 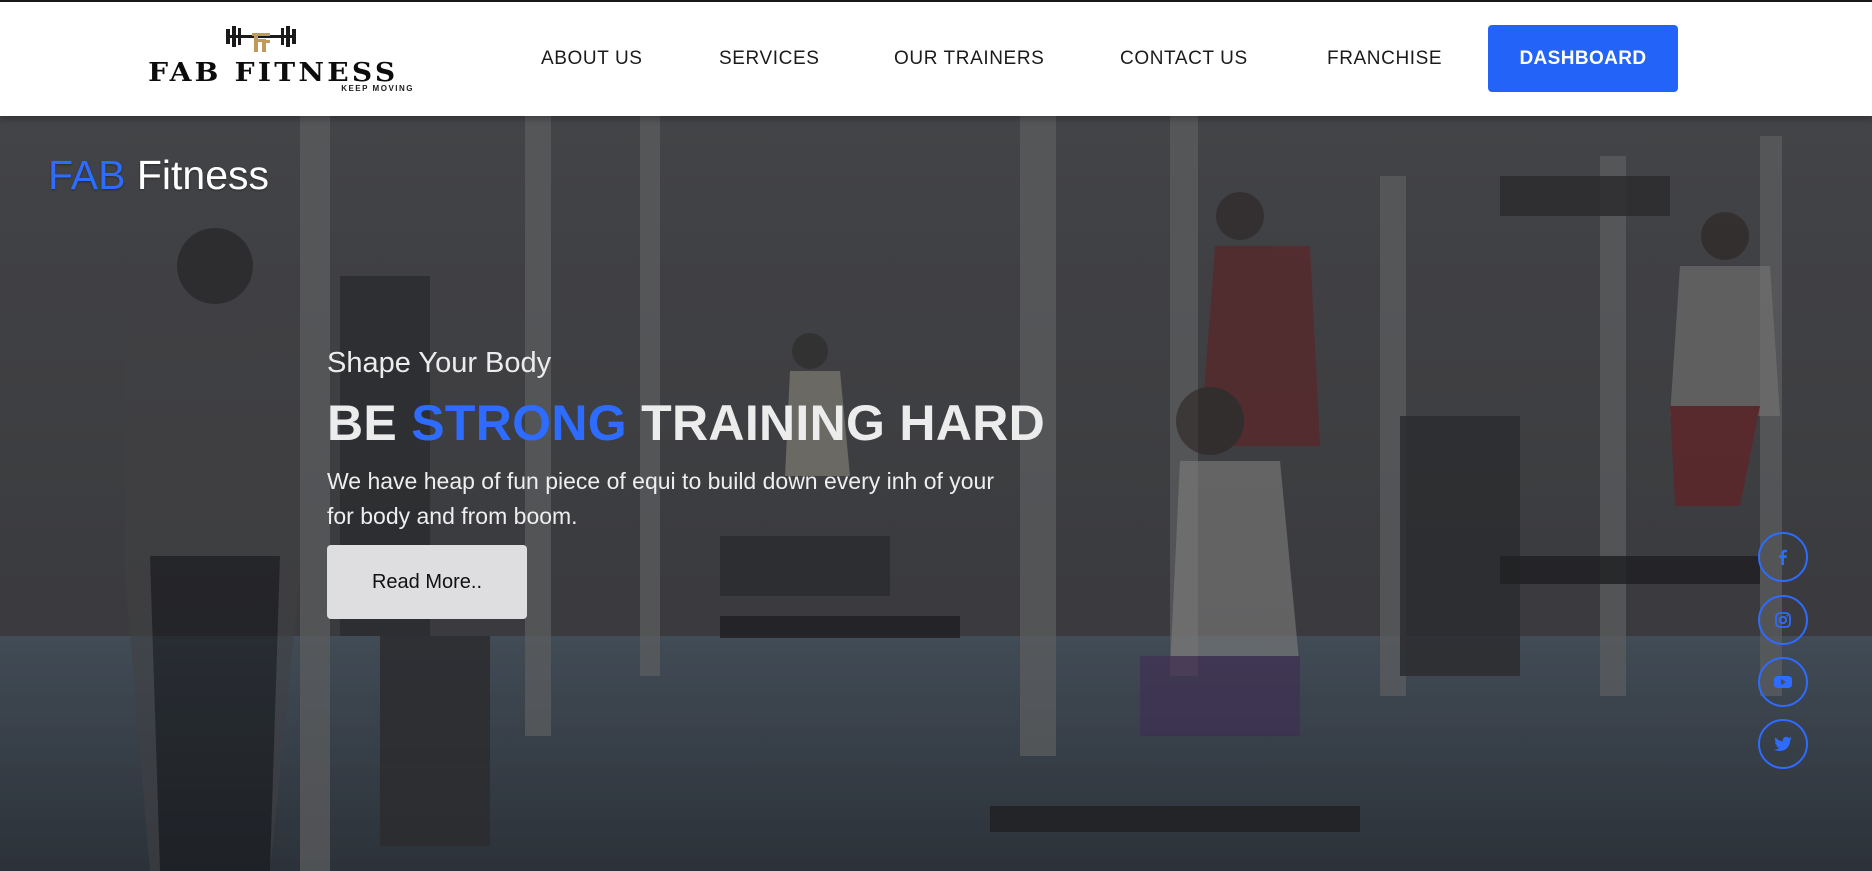 I want to click on brand-fab: FAB, so click(x=87, y=175).